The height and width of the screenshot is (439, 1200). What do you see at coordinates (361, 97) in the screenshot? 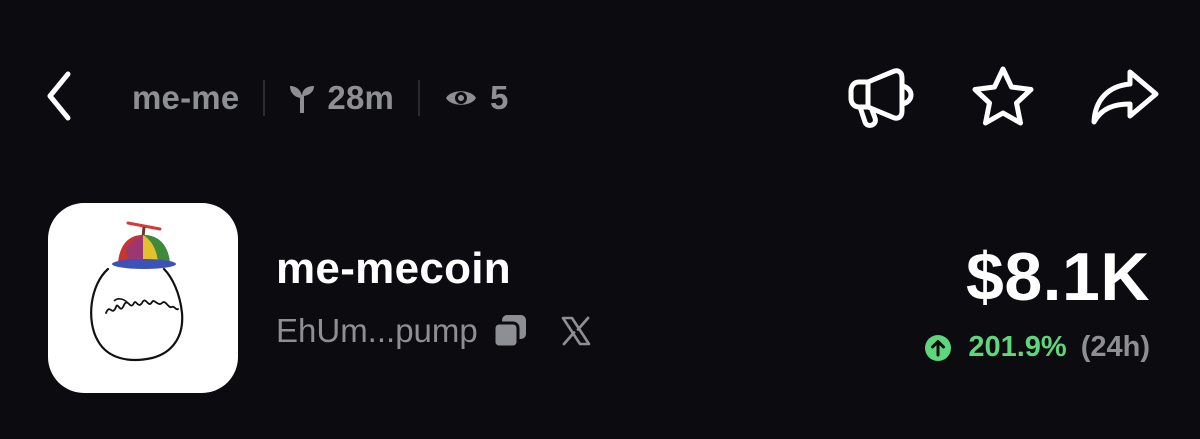
I see `age-value: 28m` at bounding box center [361, 97].